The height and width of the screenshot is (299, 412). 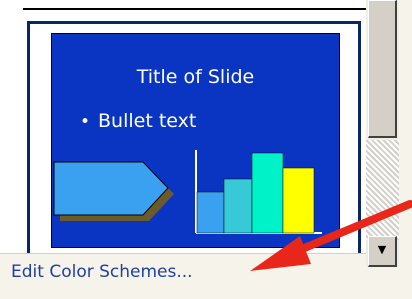 What do you see at coordinates (349, 229) in the screenshot?
I see `callout-arrow-shaft` at bounding box center [349, 229].